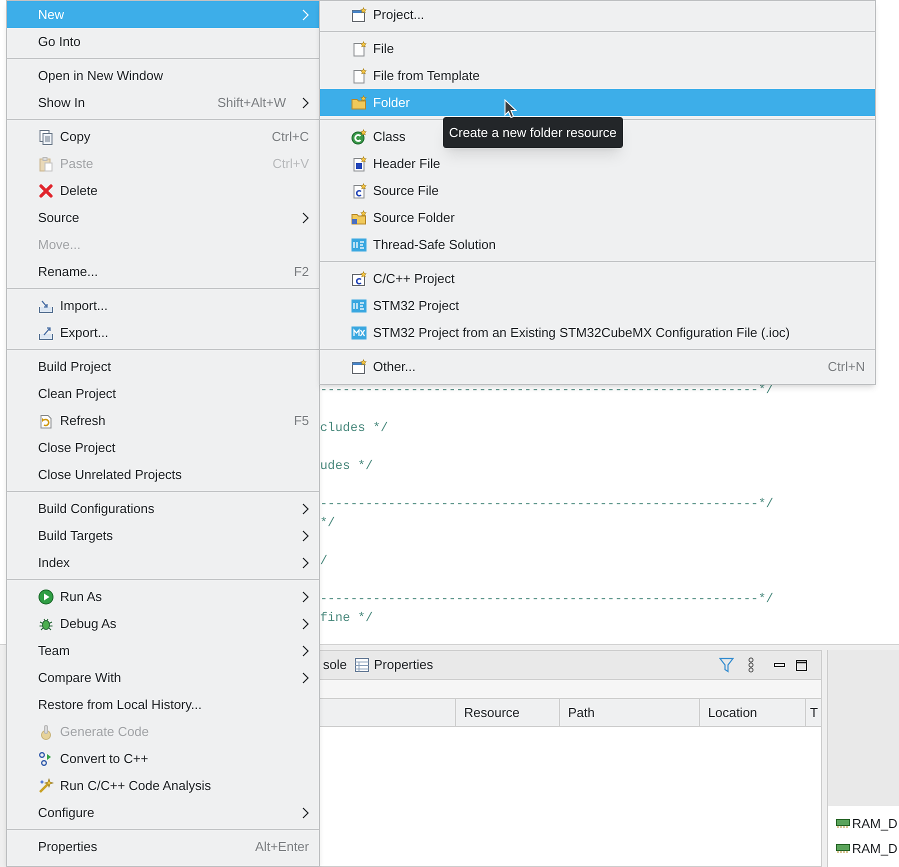 The image size is (899, 867). Describe the element at coordinates (570, 332) in the screenshot. I see `menu-item: STM32 Project from an Existing STM32CubeMX Configuration File (.ioc)` at that location.